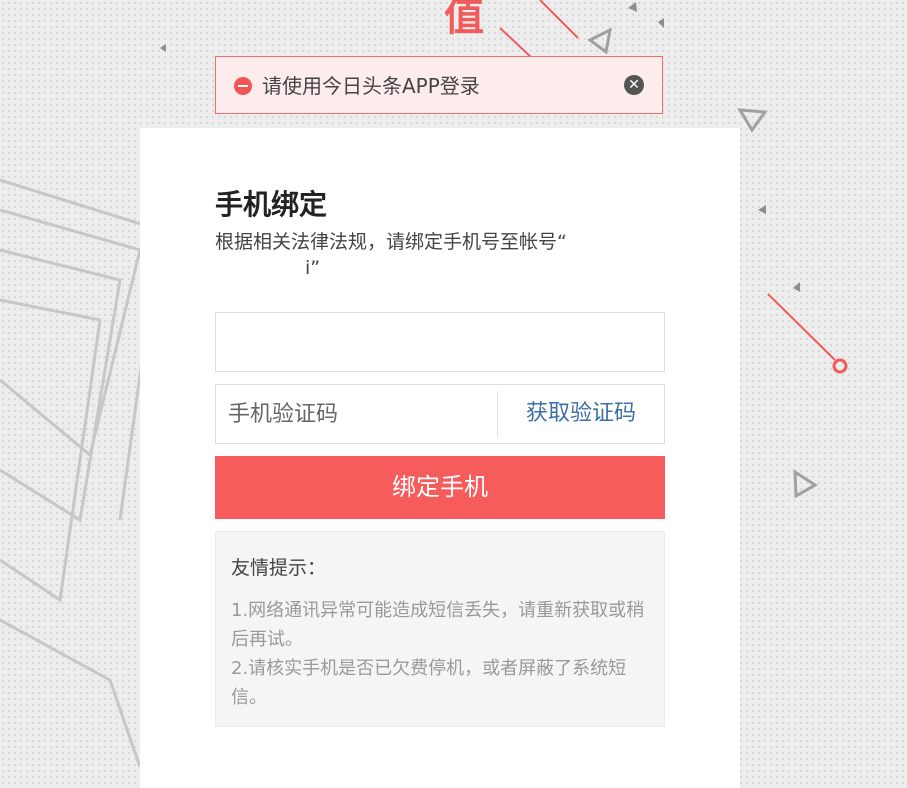  Describe the element at coordinates (243, 86) in the screenshot. I see `minus-circle-icon` at that location.